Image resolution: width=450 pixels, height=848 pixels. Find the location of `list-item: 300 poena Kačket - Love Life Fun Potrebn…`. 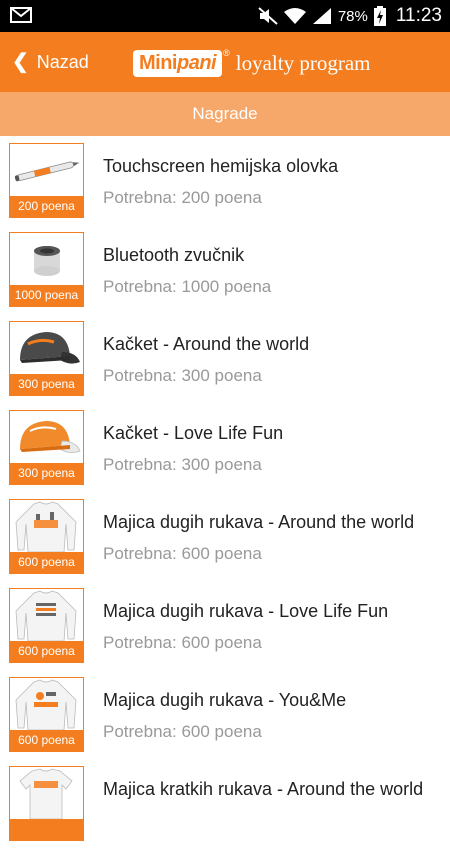

list-item: 300 poena Kačket - Love Life Fun Potrebn… is located at coordinates (225, 447).